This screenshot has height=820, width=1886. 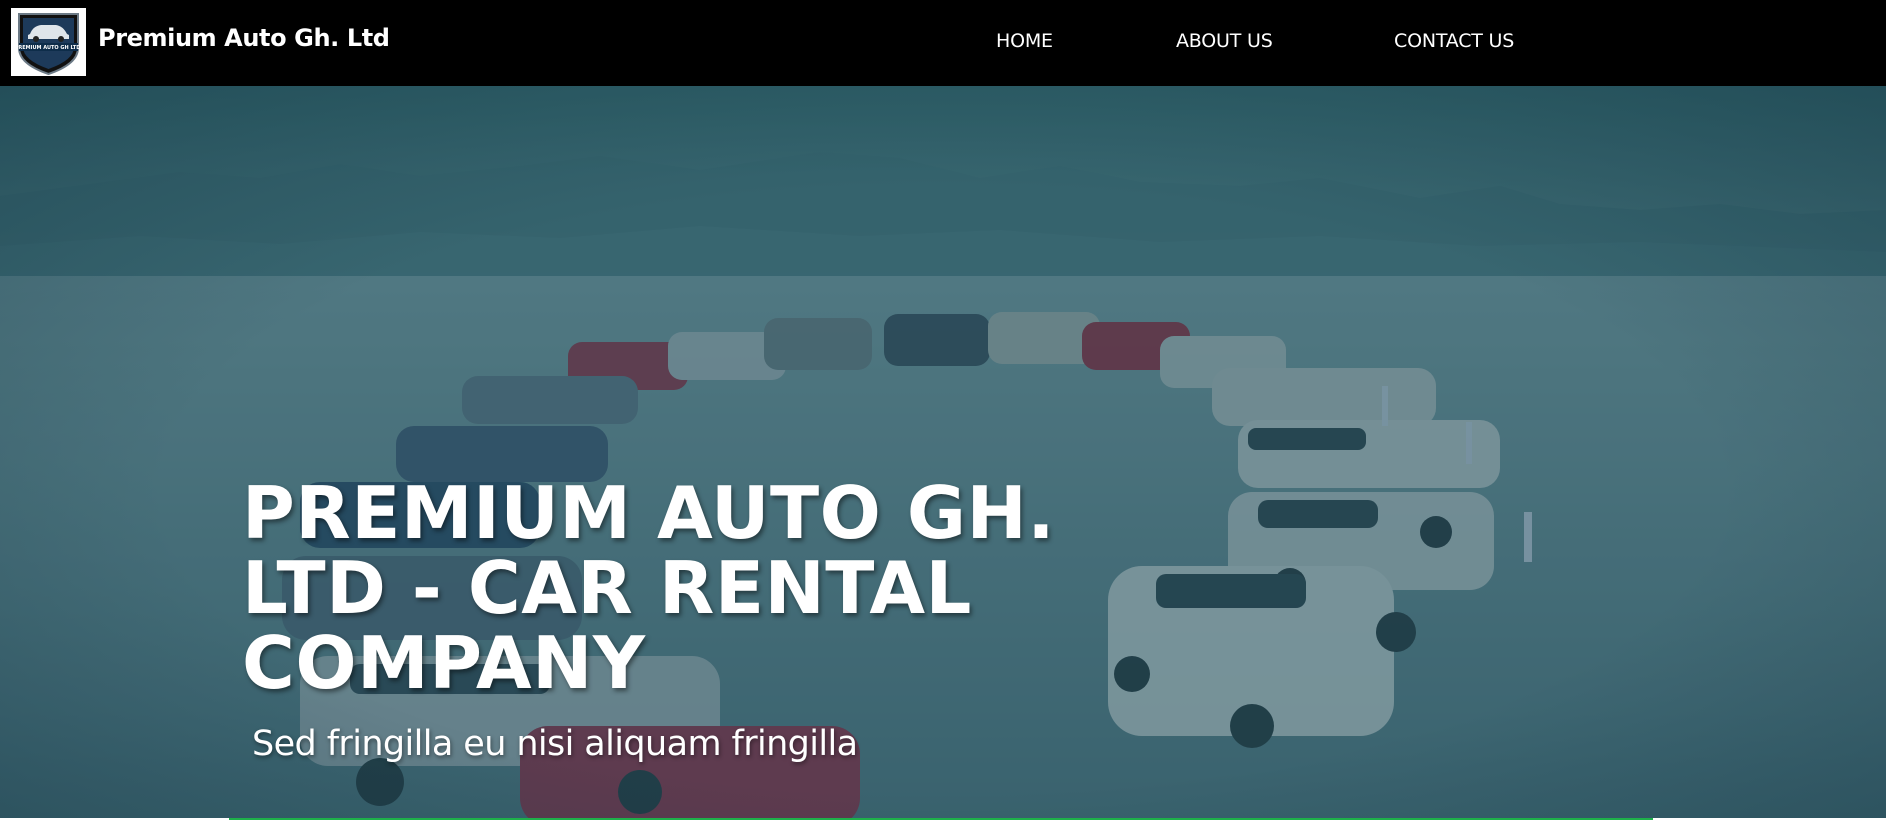 What do you see at coordinates (1224, 41) in the screenshot?
I see `nav-about-link: ABOUT US` at bounding box center [1224, 41].